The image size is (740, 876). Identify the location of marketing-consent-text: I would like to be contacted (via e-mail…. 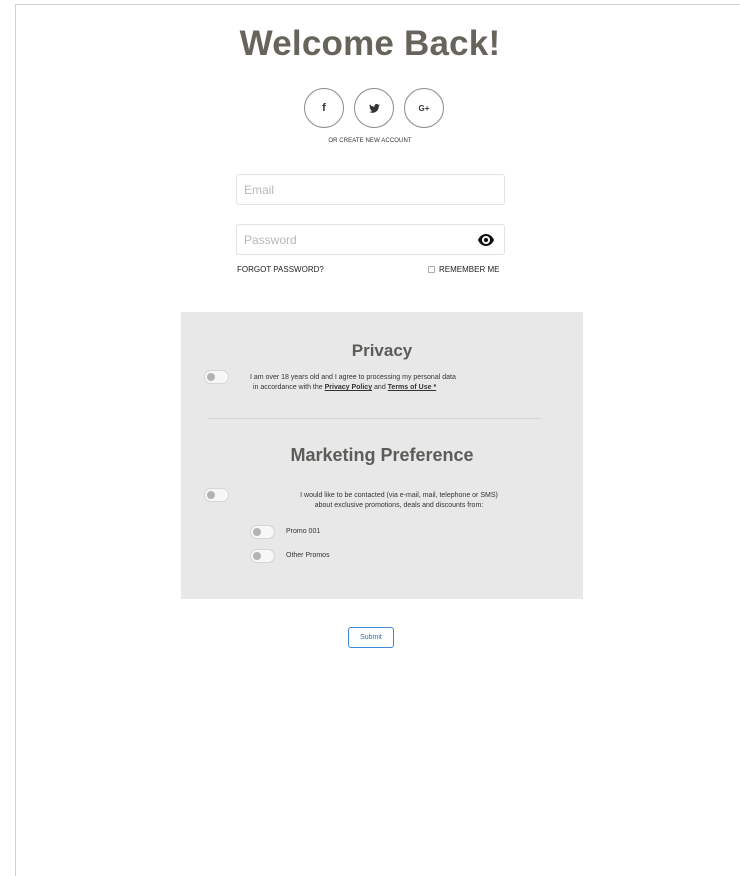
(399, 501).